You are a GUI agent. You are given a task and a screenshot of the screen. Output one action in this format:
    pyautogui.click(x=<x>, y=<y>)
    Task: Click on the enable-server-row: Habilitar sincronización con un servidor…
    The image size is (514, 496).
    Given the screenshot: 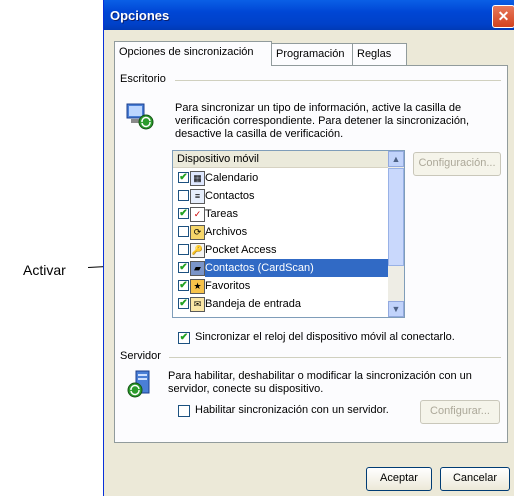 What is the action you would take?
    pyautogui.click(x=293, y=411)
    